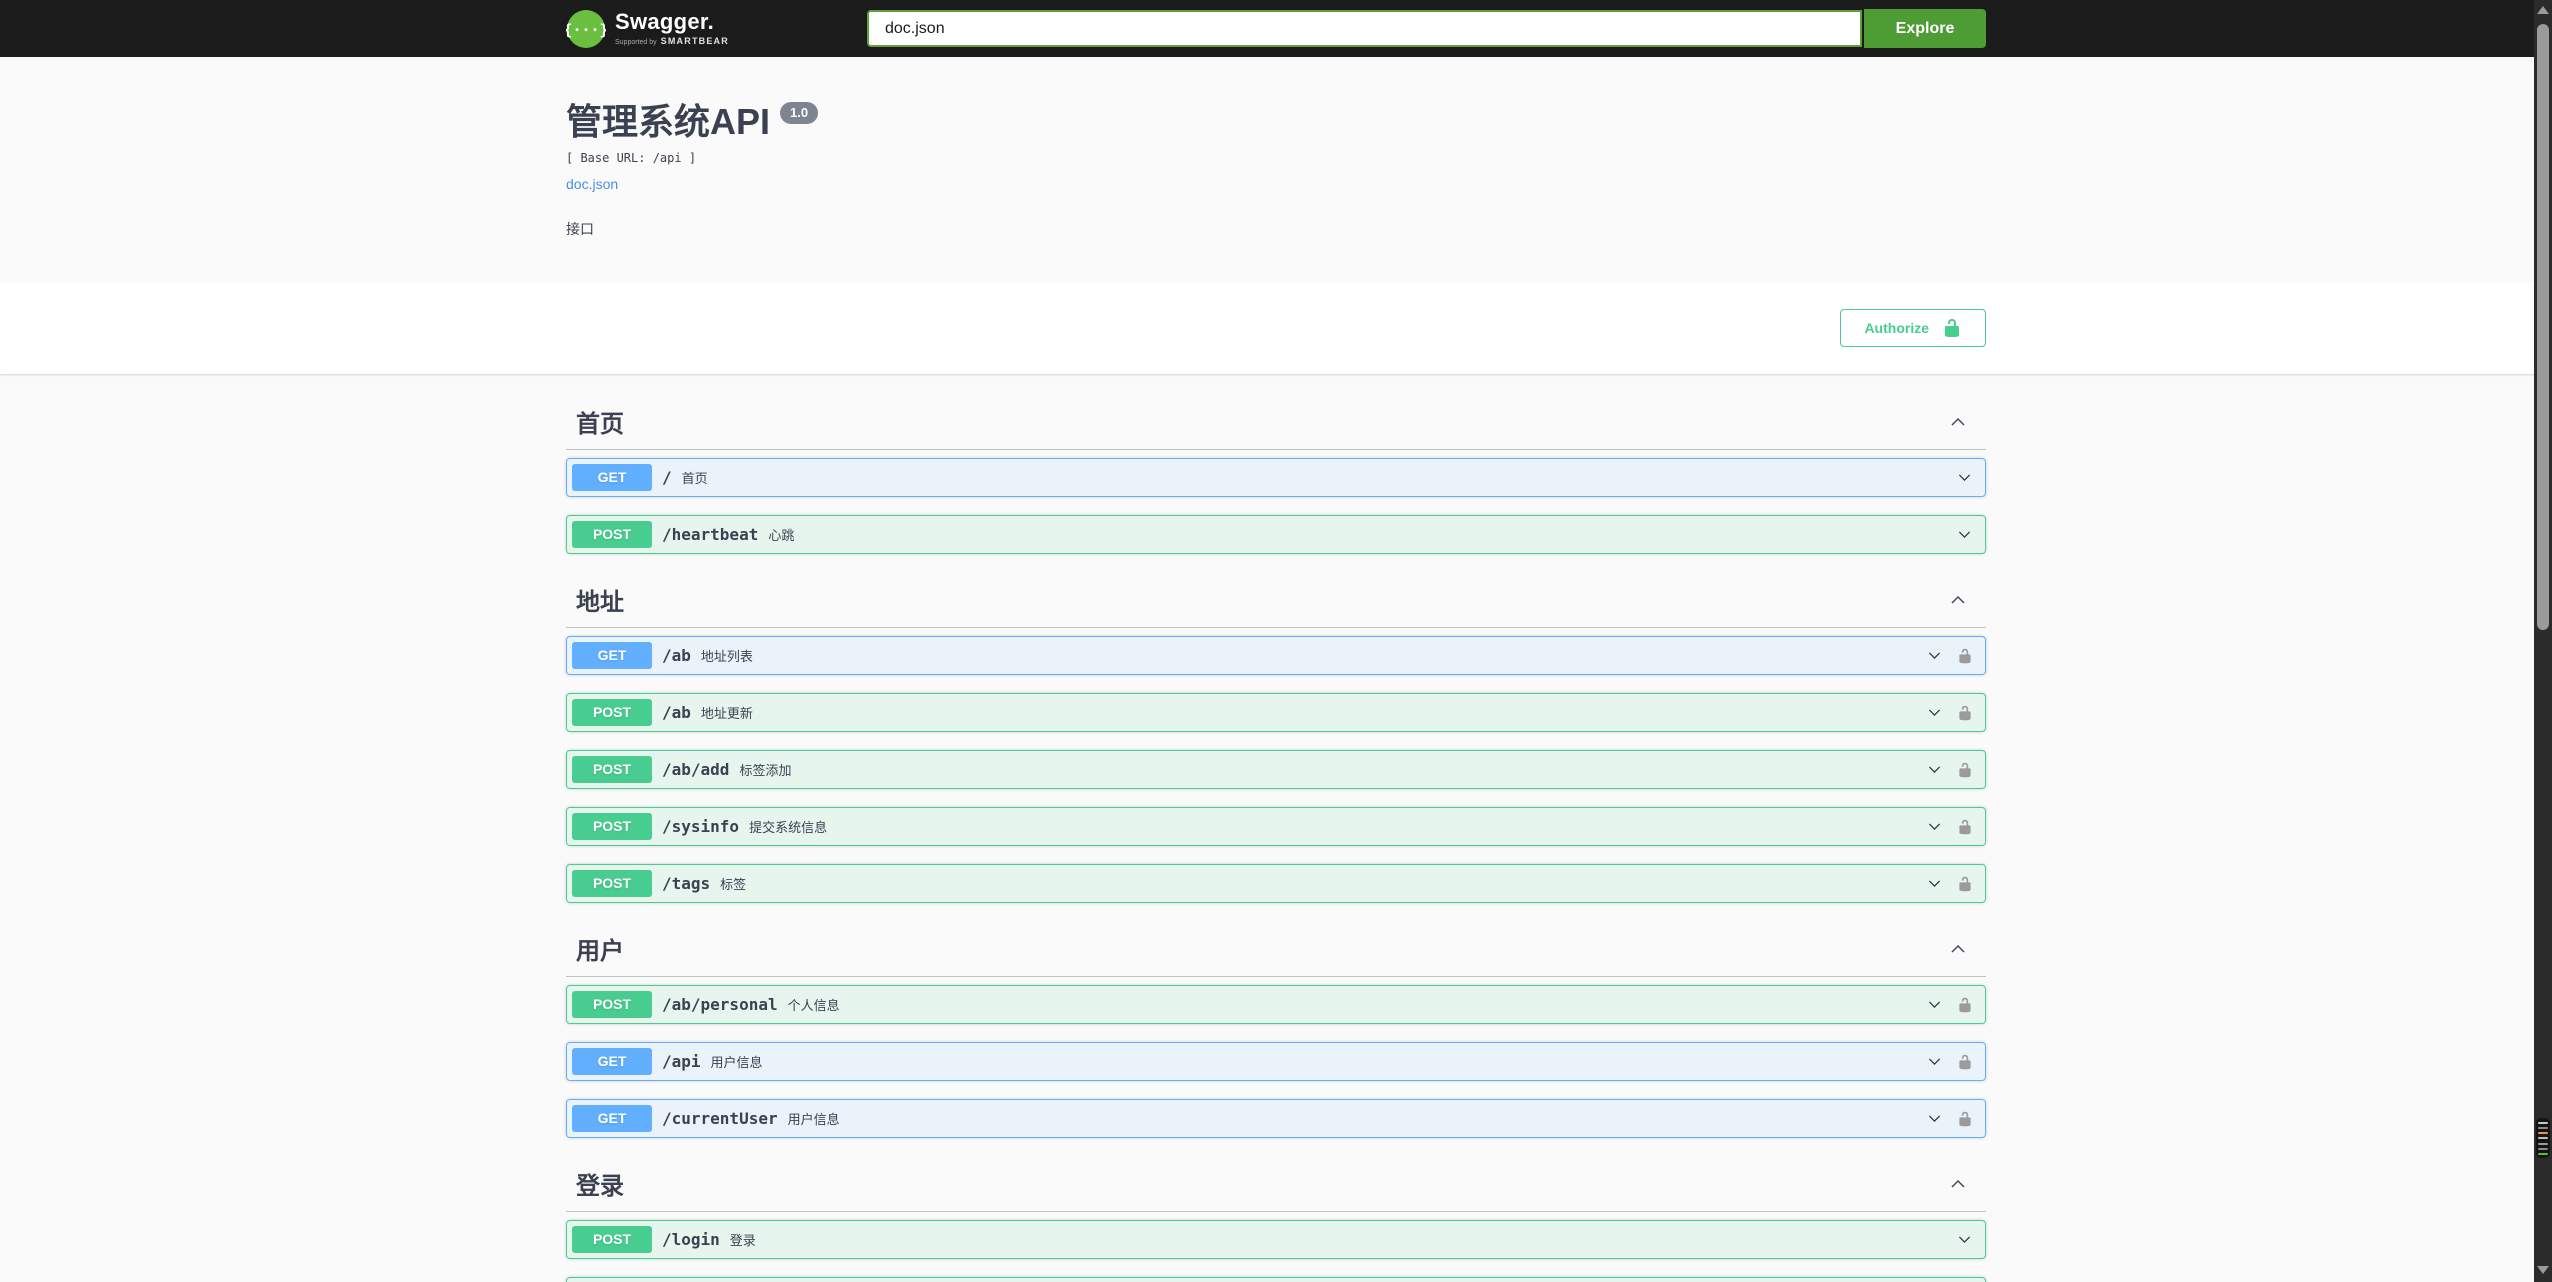  Describe the element at coordinates (2543, 10) in the screenshot. I see `scroll-up-arrow` at that location.